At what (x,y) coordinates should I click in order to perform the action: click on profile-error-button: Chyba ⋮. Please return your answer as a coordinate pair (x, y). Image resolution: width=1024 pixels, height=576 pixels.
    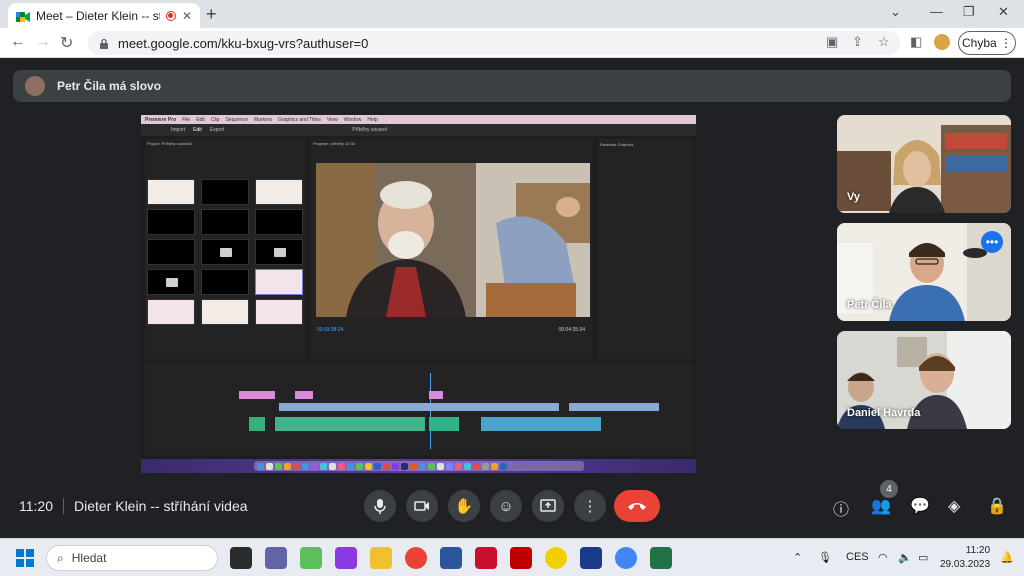
    Looking at the image, I should click on (987, 43).